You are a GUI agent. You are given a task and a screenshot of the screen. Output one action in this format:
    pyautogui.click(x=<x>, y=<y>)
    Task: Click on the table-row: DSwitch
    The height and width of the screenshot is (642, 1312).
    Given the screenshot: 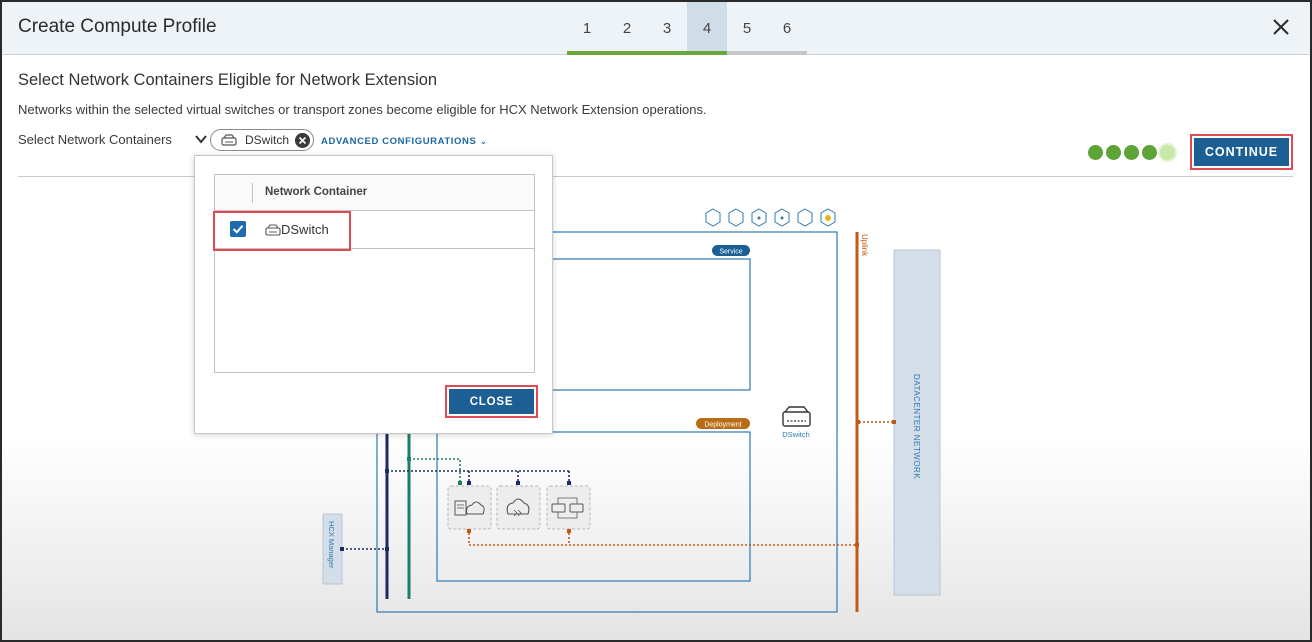 What is the action you would take?
    pyautogui.click(x=373, y=231)
    